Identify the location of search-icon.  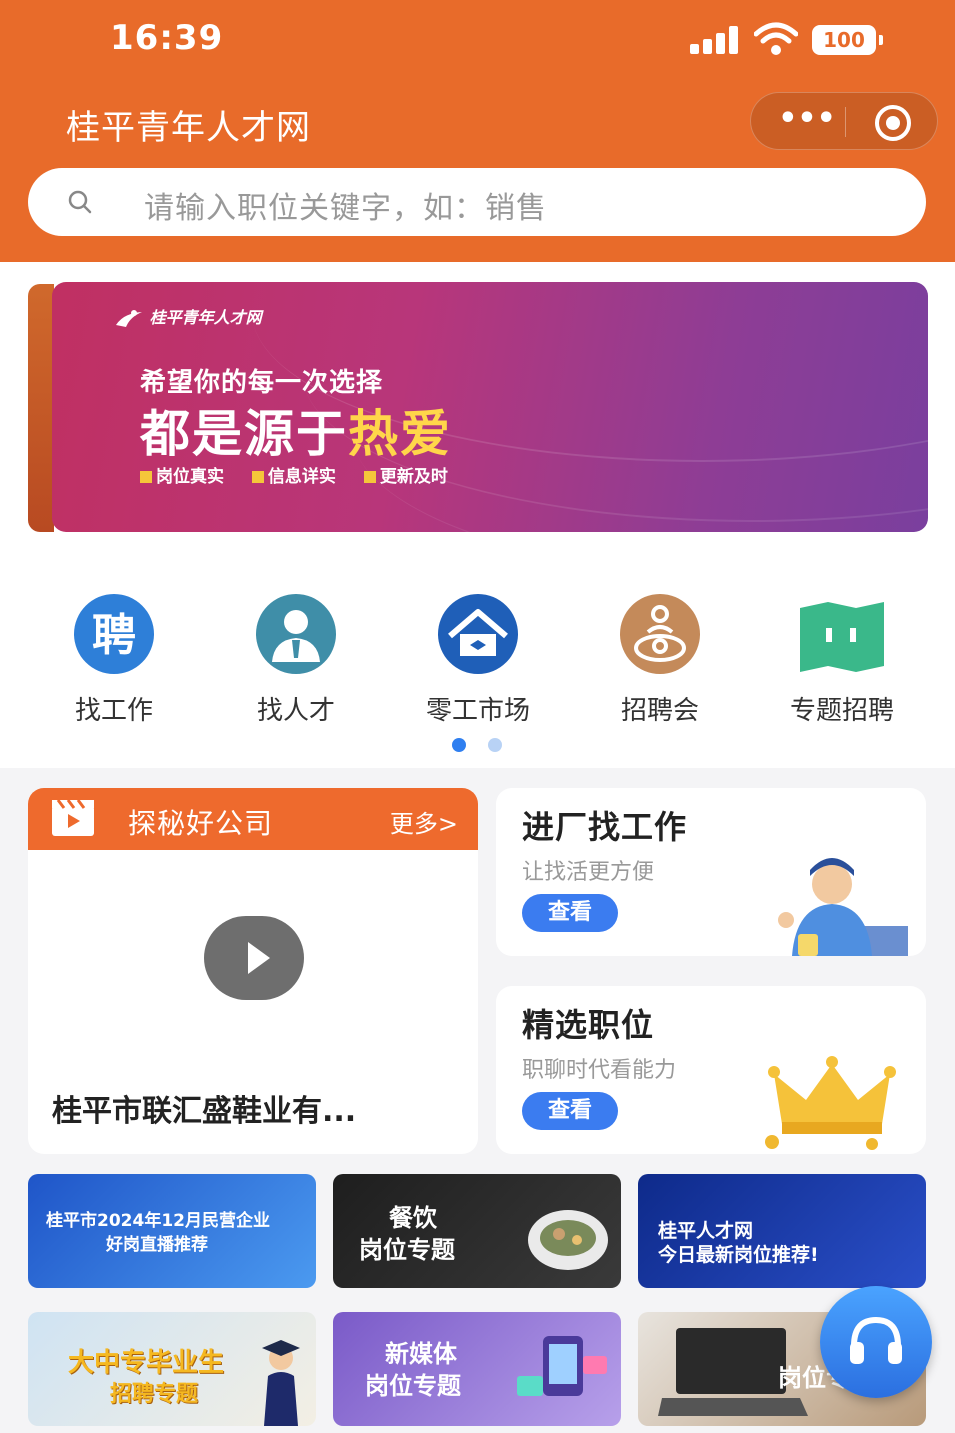
(80, 202).